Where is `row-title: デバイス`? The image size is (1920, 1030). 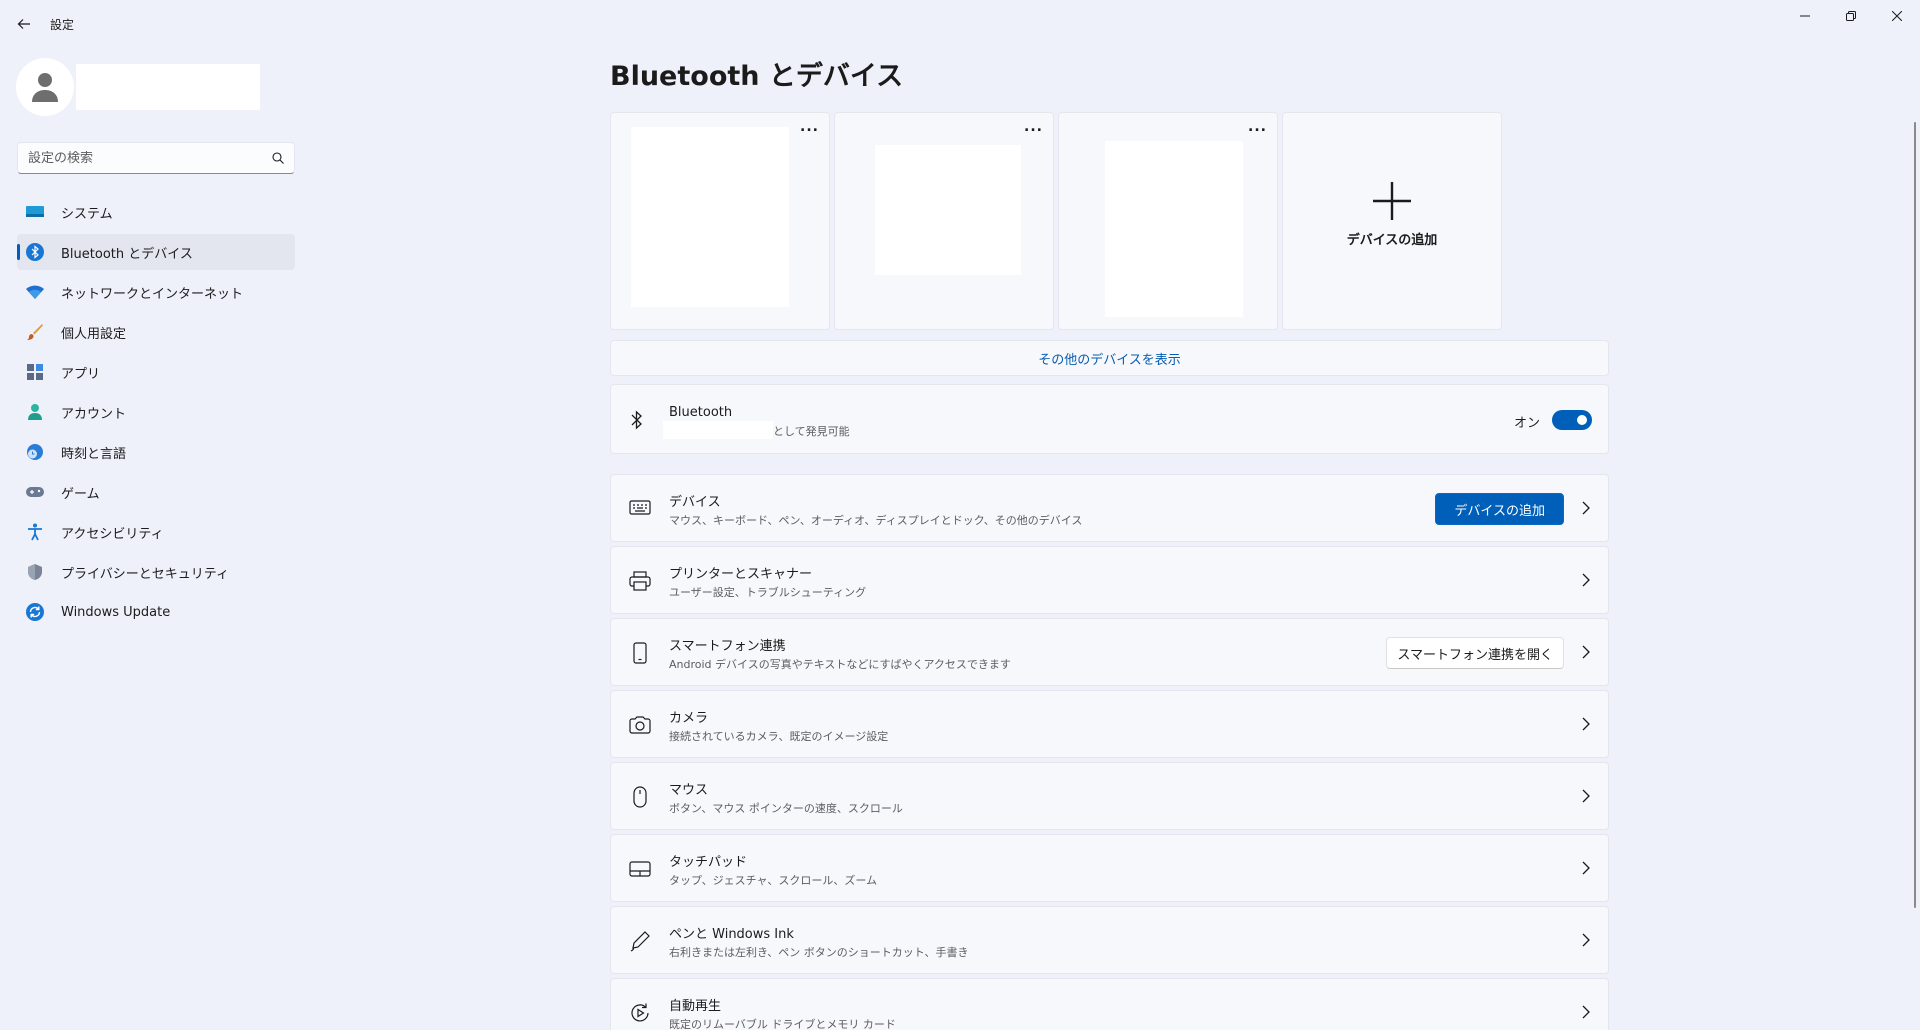
row-title: デバイス is located at coordinates (695, 502).